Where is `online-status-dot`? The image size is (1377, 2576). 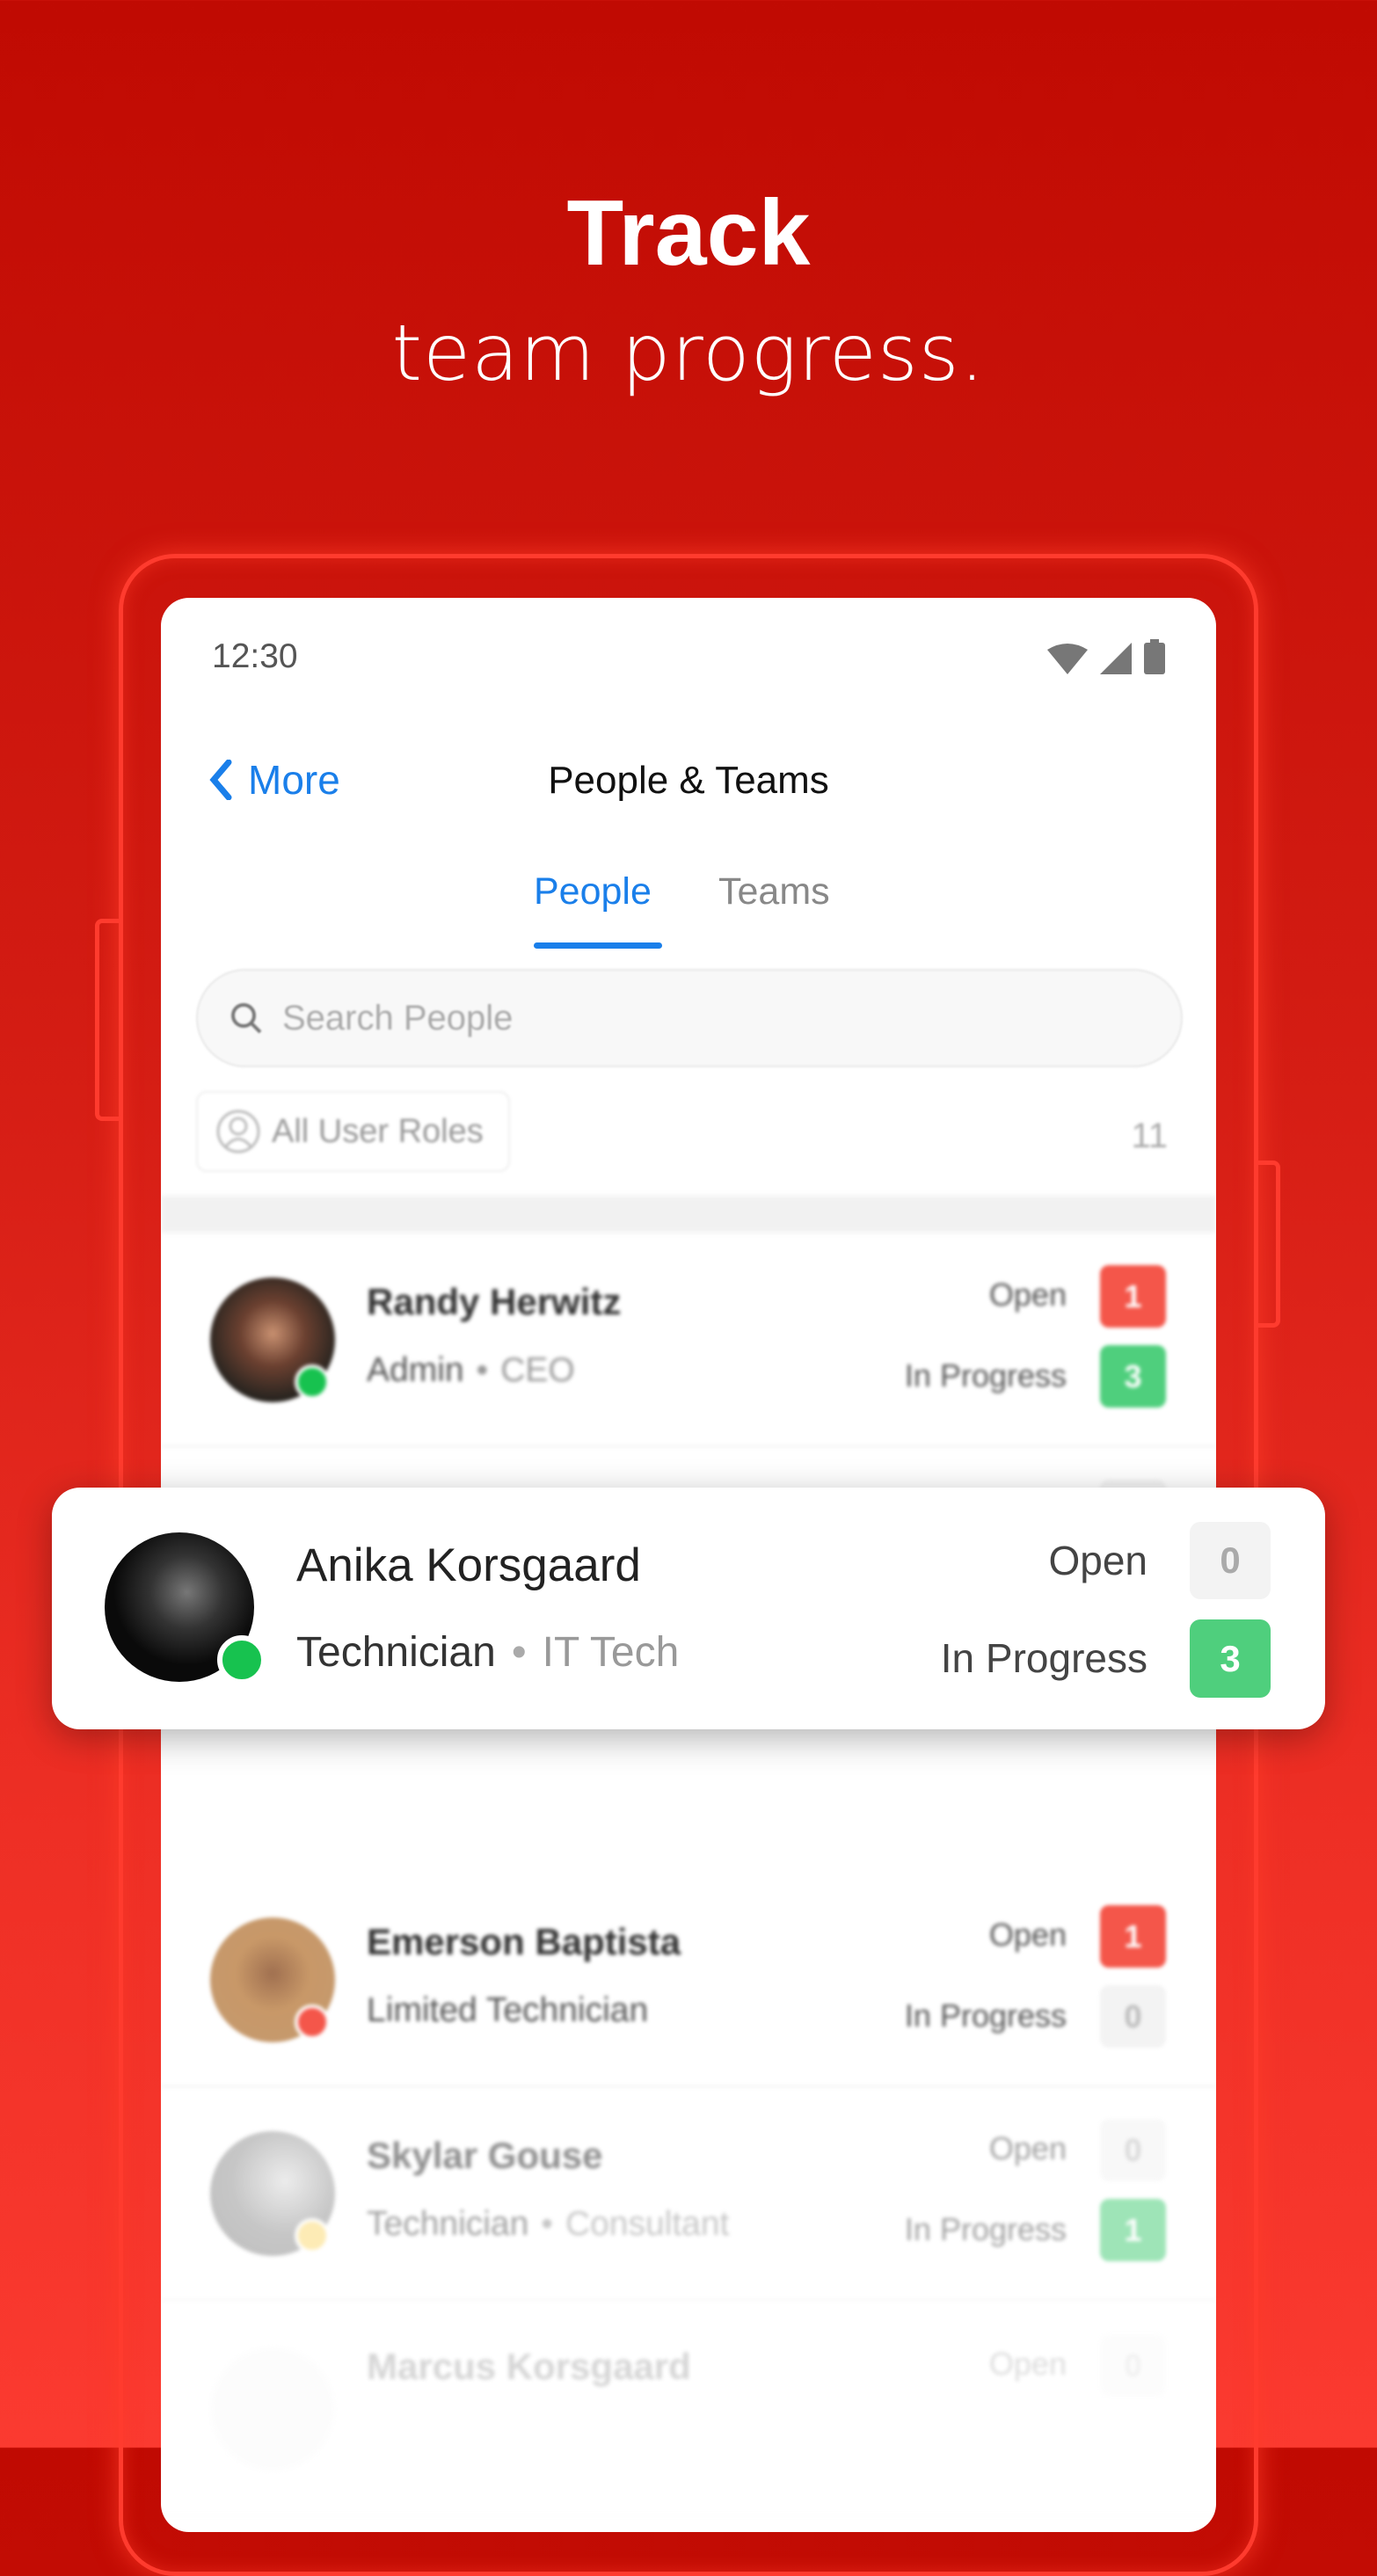
online-status-dot is located at coordinates (241, 1660).